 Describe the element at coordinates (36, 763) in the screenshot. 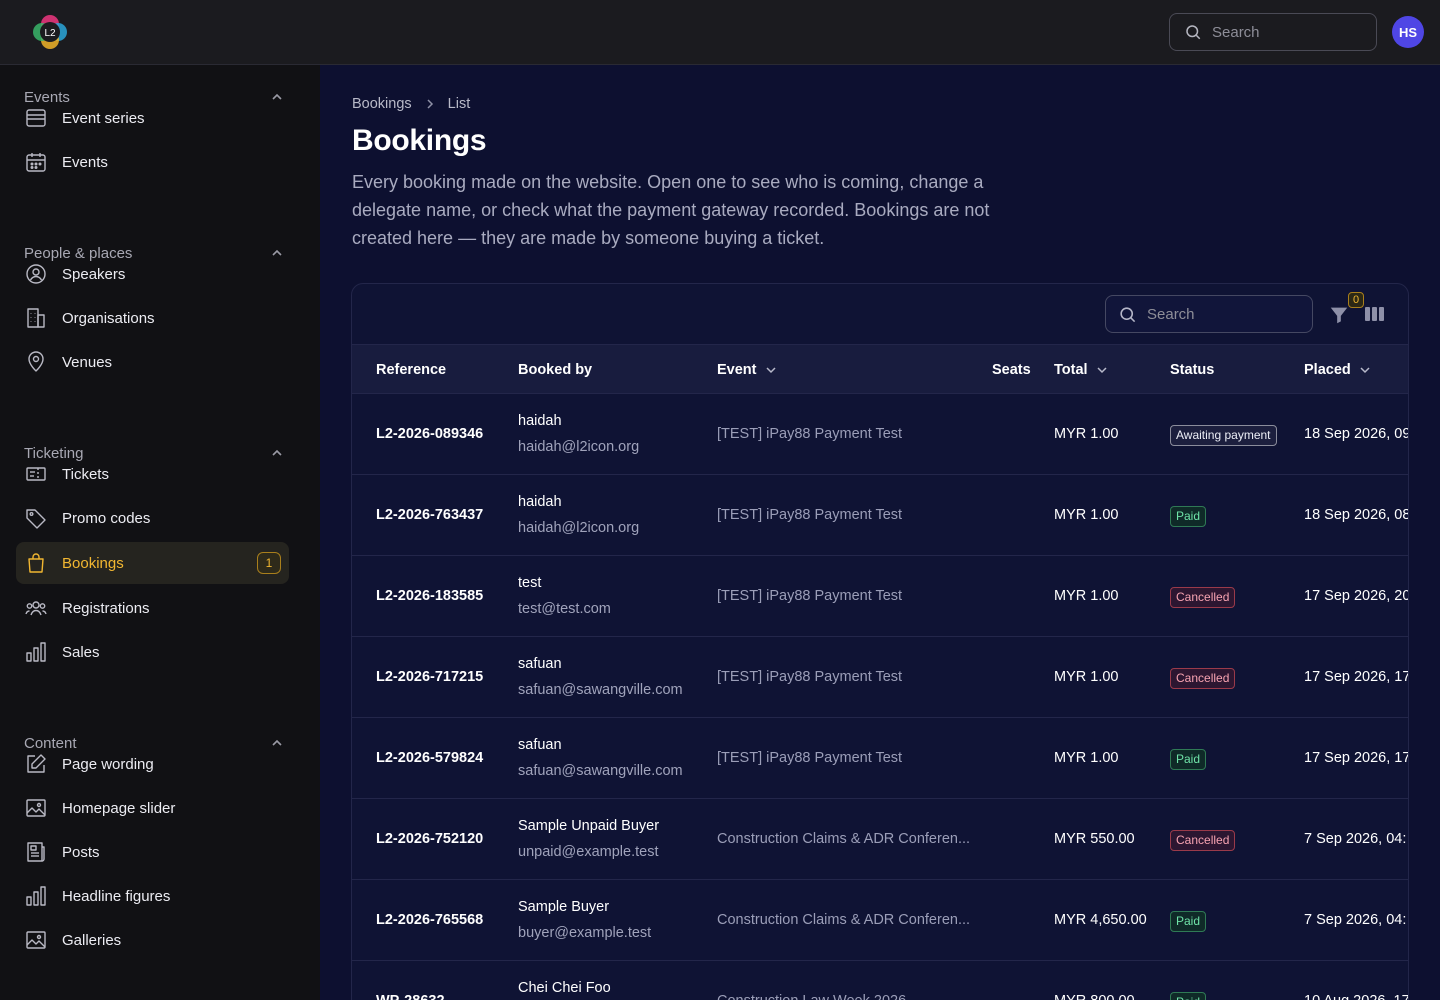

I see `edit-icon` at that location.